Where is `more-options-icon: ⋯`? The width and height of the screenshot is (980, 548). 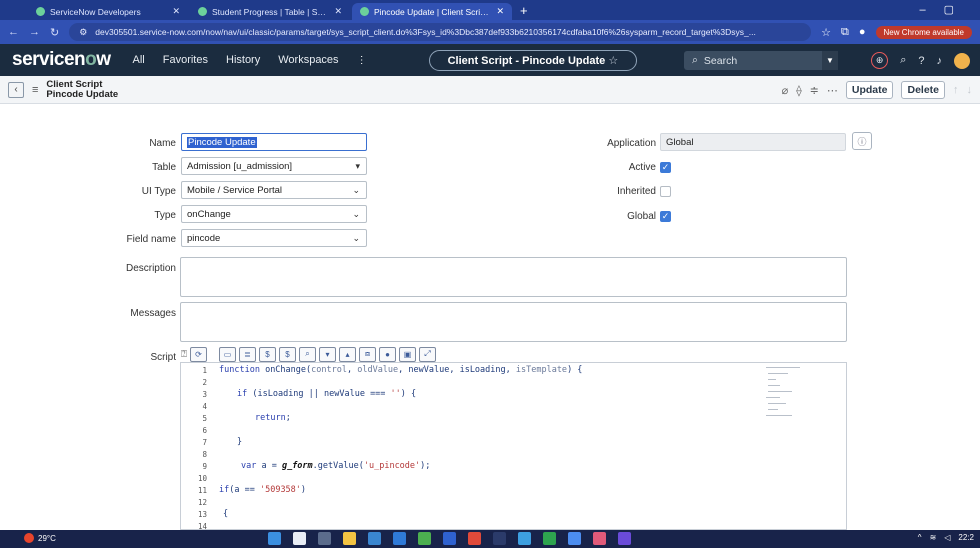 more-options-icon: ⋯ is located at coordinates (832, 90).